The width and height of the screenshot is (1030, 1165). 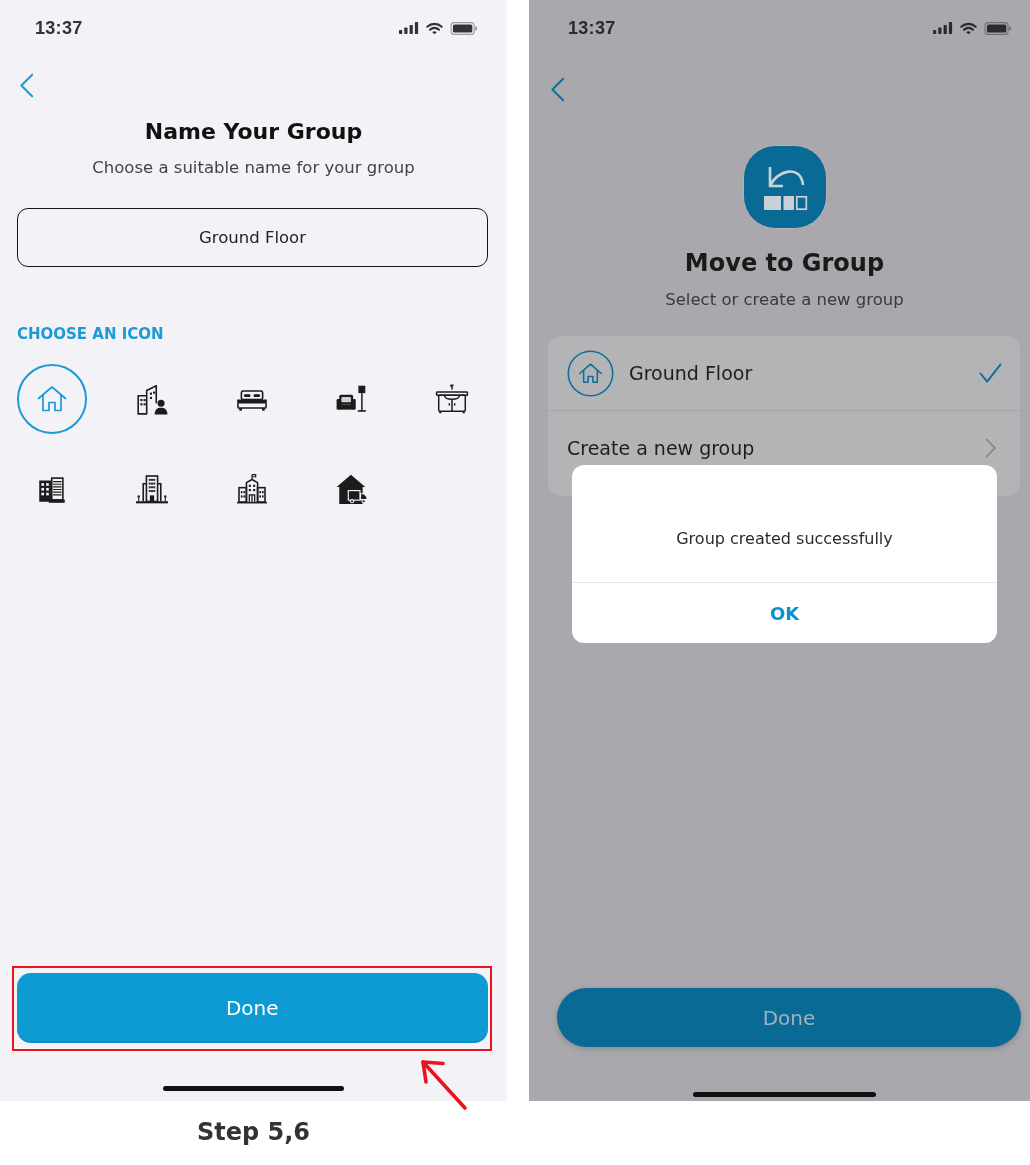 I want to click on section-heading: CHOOSE AN ICON, so click(x=90, y=334).